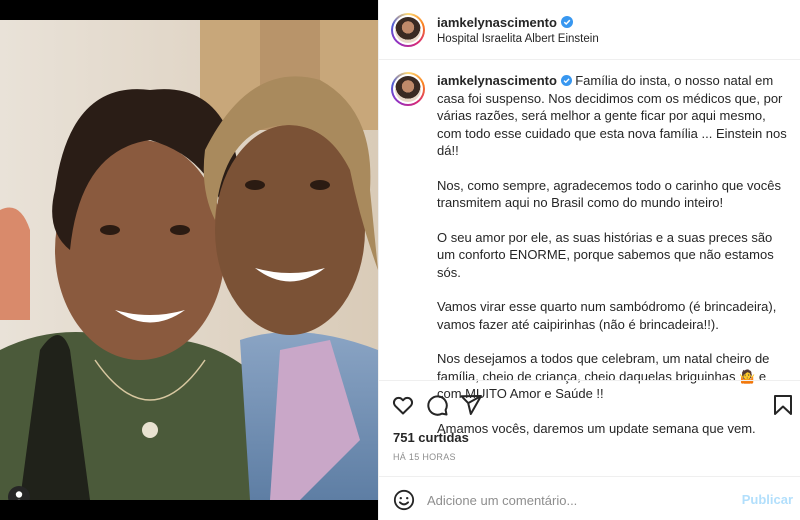 This screenshot has width=800, height=520. What do you see at coordinates (471, 405) in the screenshot?
I see `share-icon` at bounding box center [471, 405].